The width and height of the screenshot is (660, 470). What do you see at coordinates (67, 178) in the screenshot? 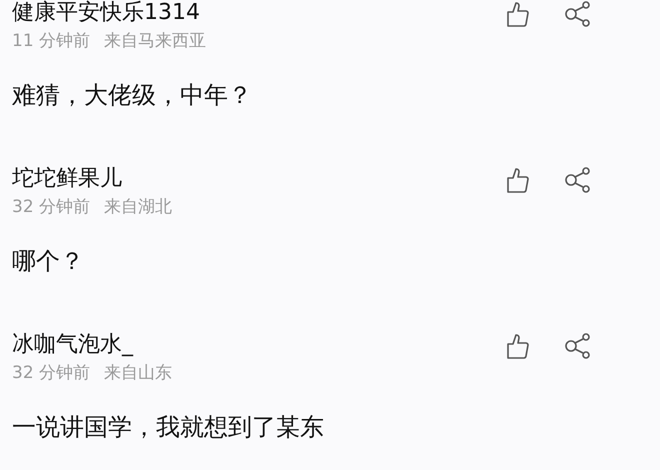
I see `author-name: 坨坨鲜果儿` at bounding box center [67, 178].